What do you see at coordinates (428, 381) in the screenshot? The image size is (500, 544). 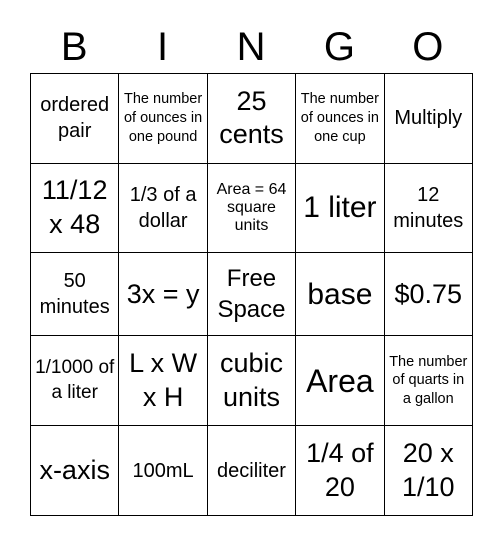 I see `bingo-cell: The number of quarts in a gallon` at bounding box center [428, 381].